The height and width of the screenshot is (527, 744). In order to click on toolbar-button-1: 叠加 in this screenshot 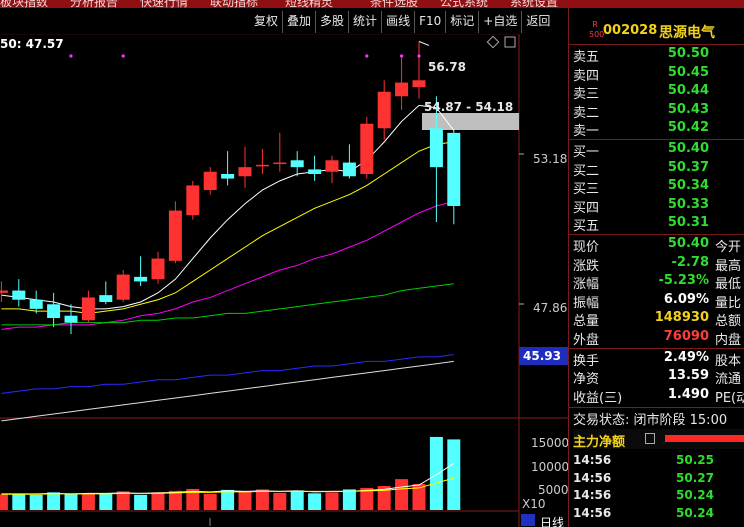, I will do `click(298, 22)`.